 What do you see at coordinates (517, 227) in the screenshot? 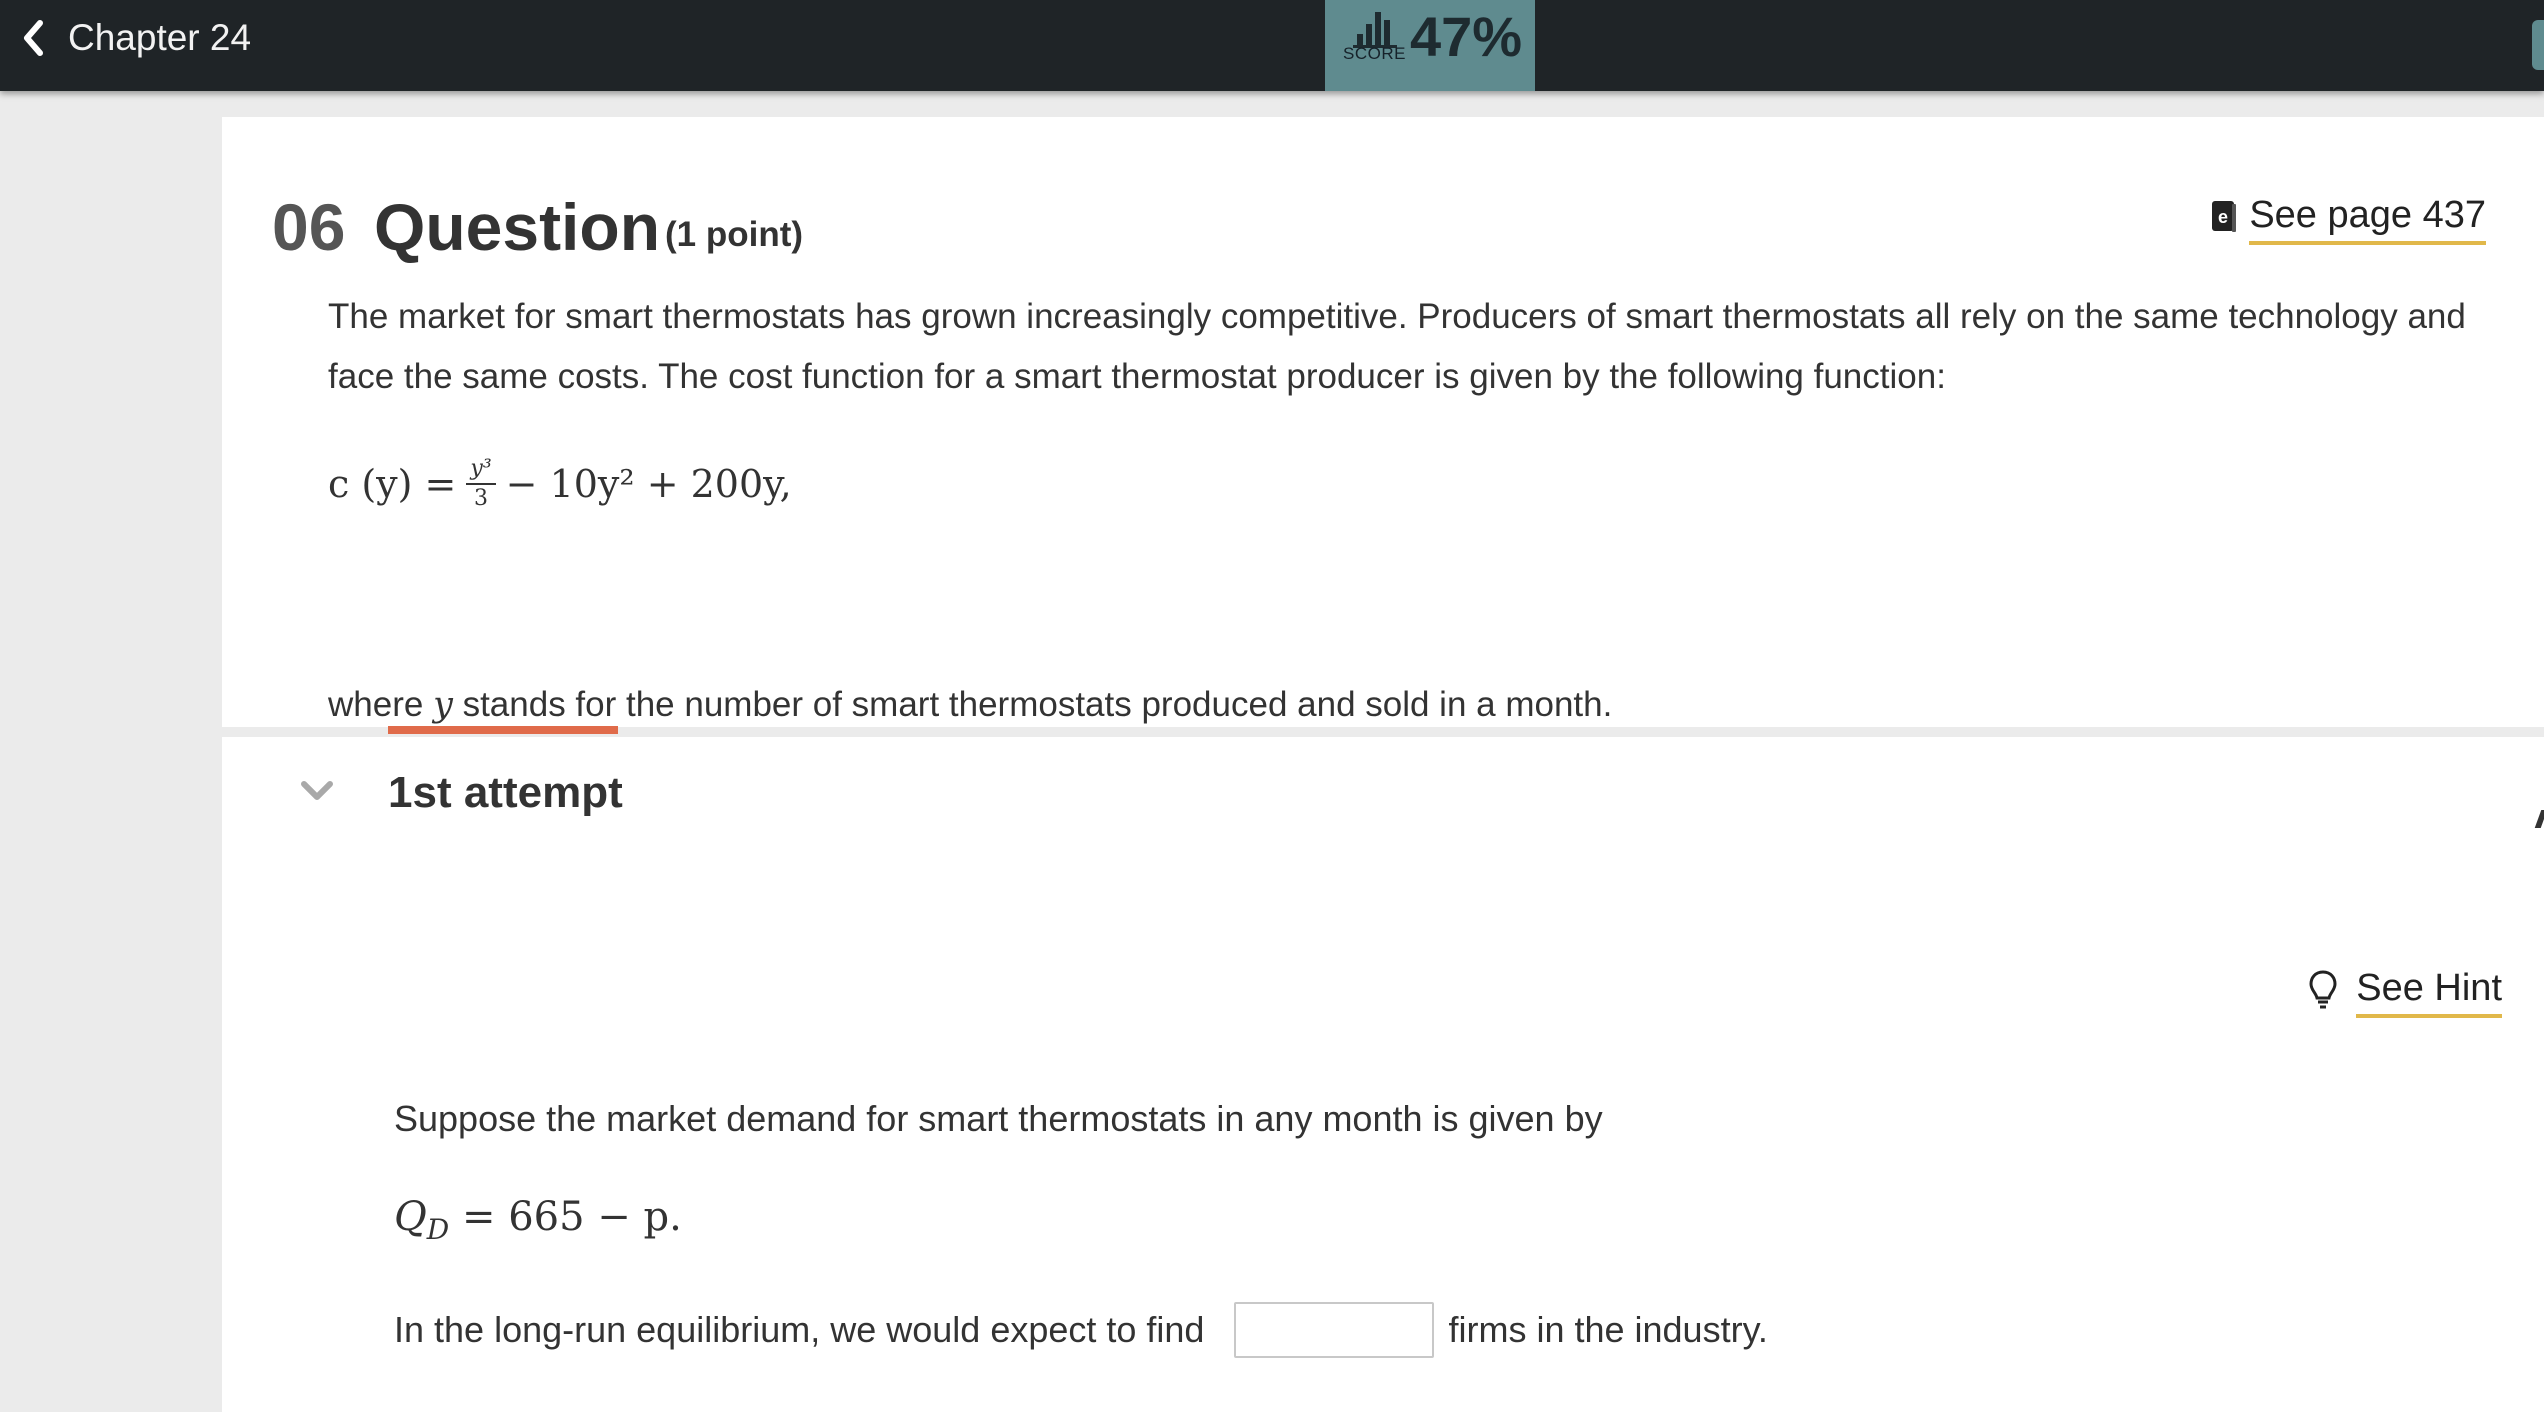
I see `question-title: Question` at bounding box center [517, 227].